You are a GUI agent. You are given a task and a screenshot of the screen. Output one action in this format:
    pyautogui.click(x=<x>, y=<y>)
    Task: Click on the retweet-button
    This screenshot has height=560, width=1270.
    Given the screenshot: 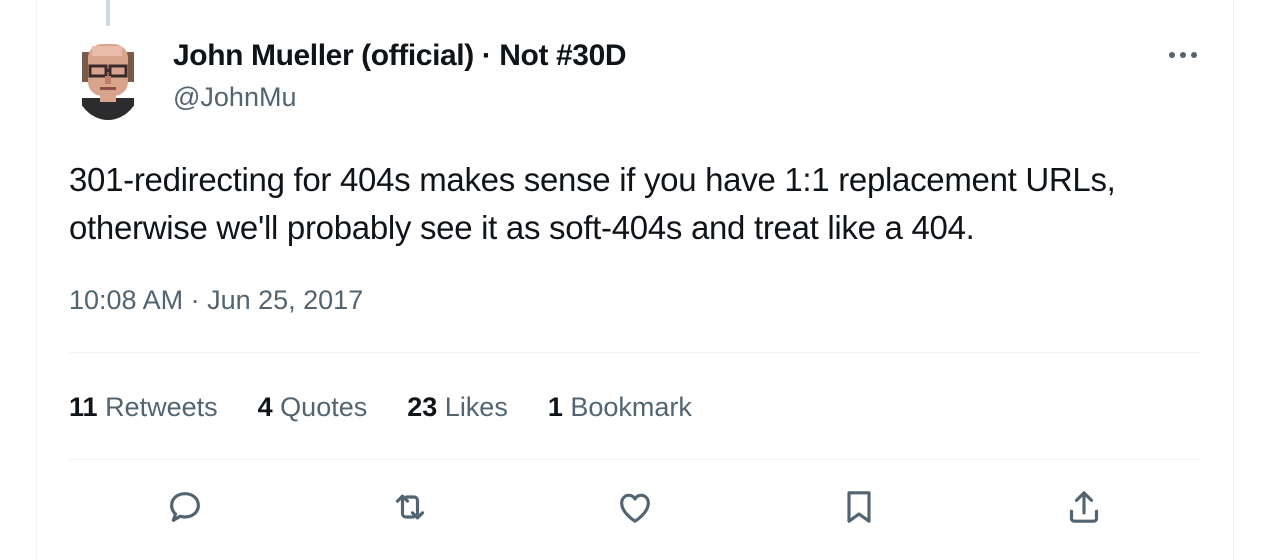 What is the action you would take?
    pyautogui.click(x=410, y=507)
    